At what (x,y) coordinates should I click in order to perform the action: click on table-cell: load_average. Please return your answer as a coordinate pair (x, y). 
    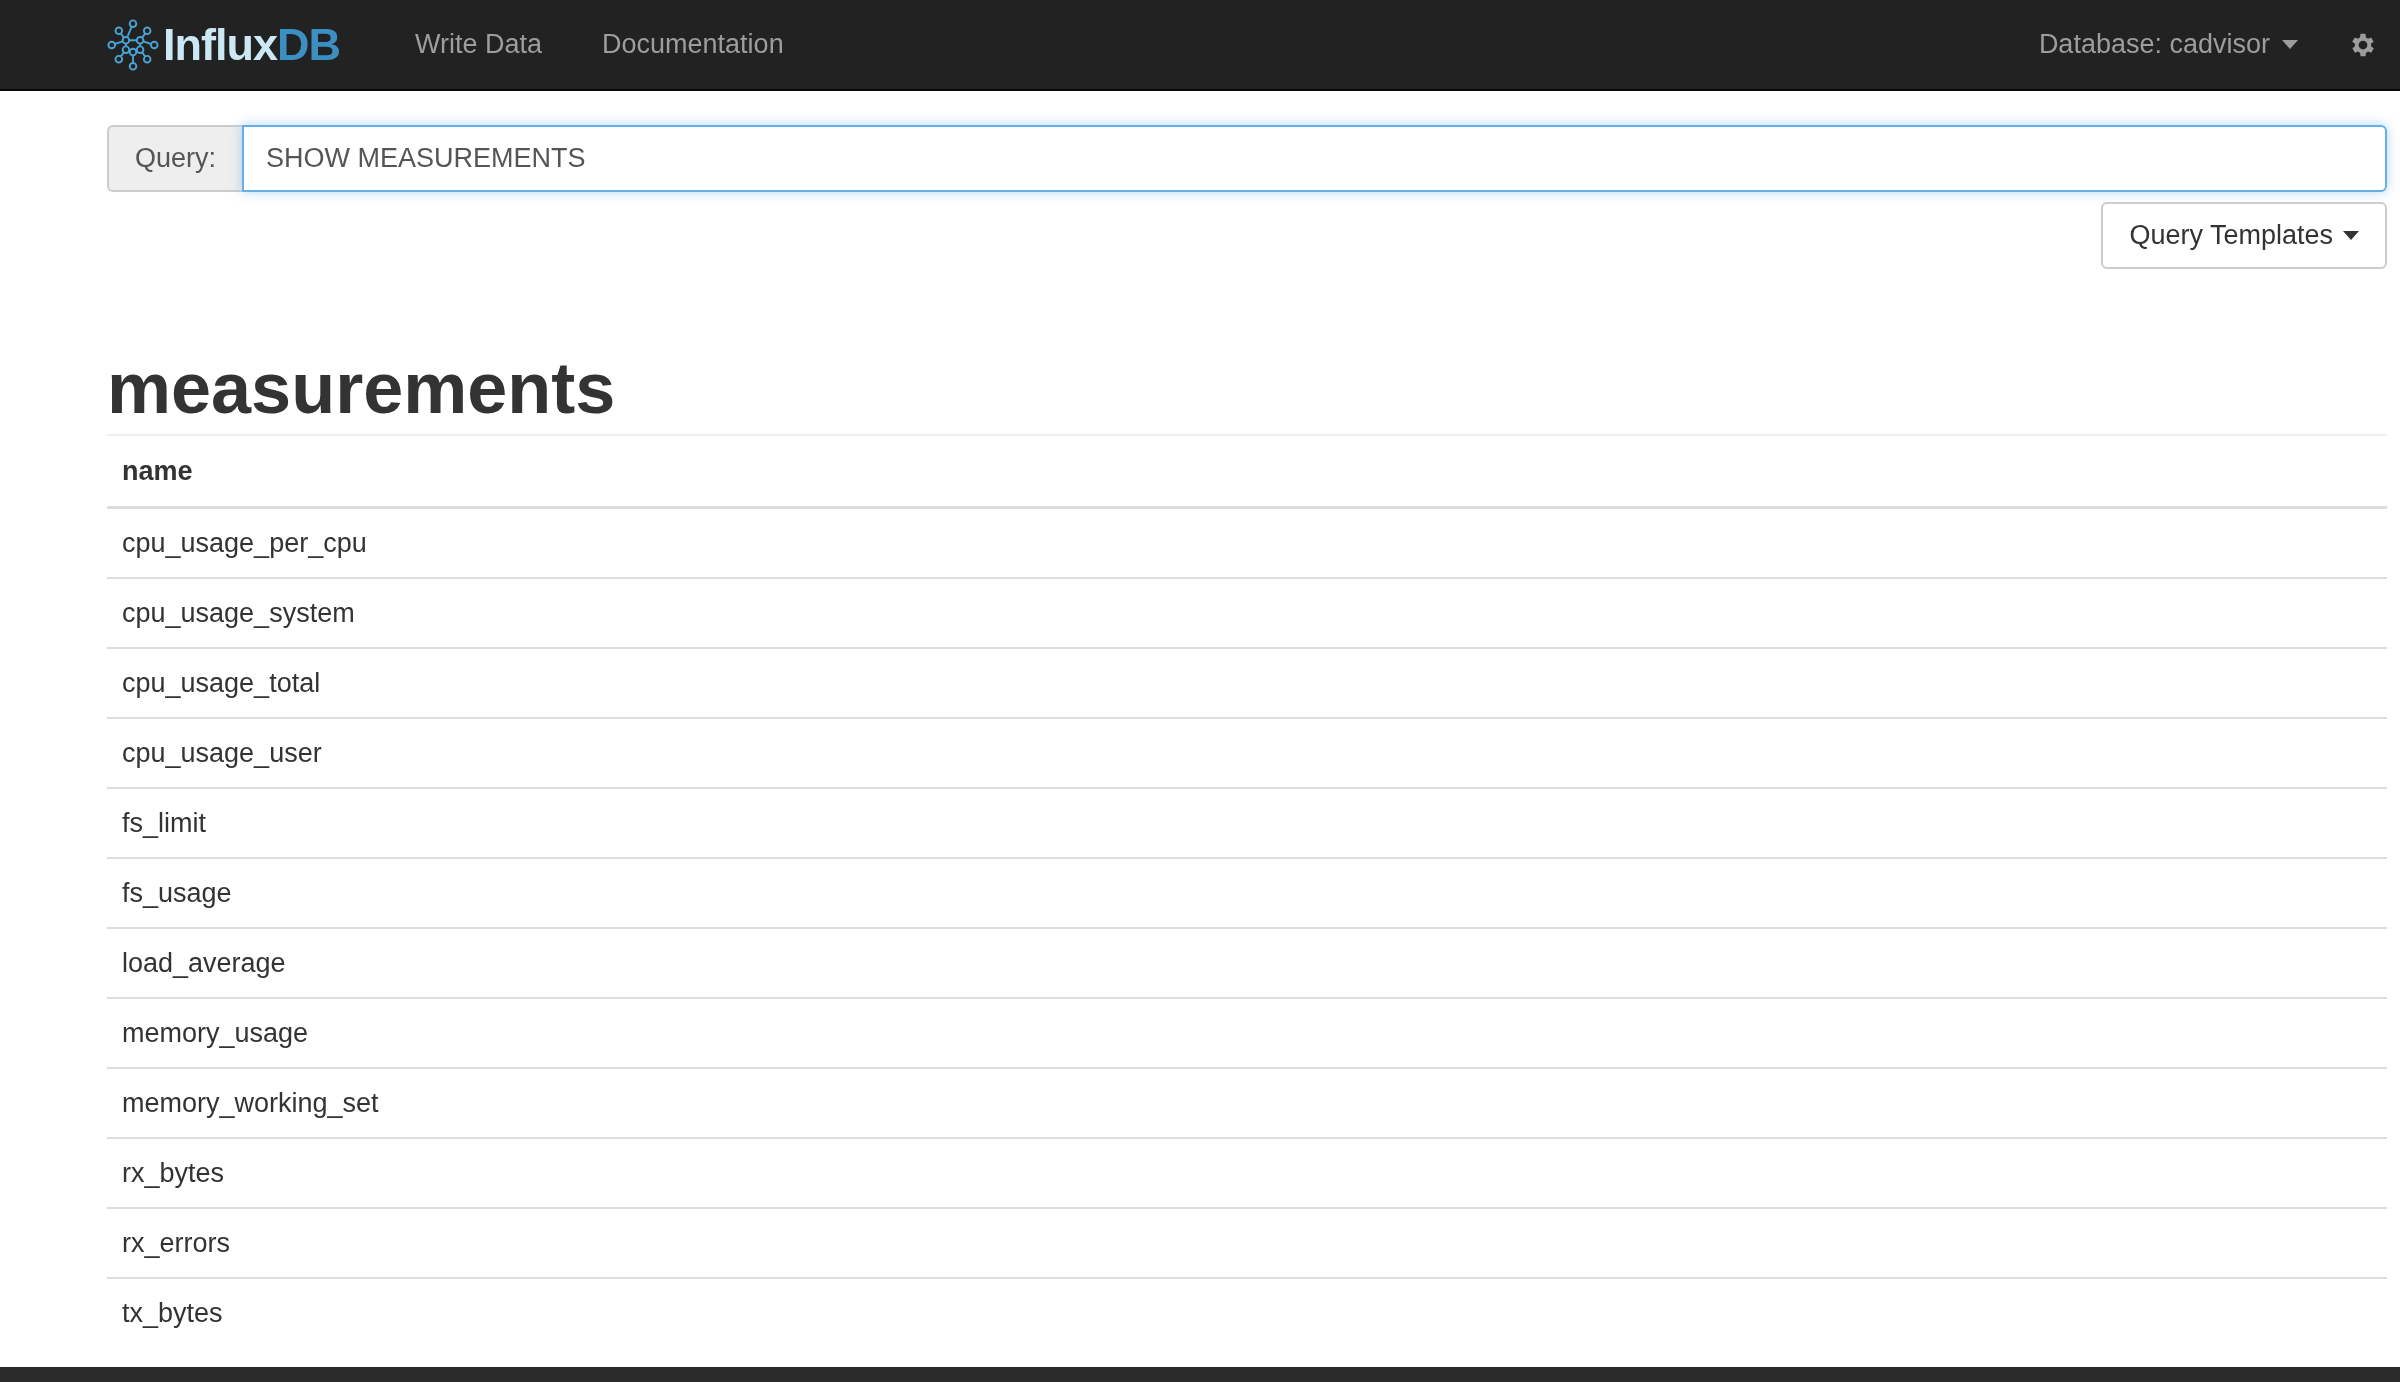
    Looking at the image, I should click on (1247, 963).